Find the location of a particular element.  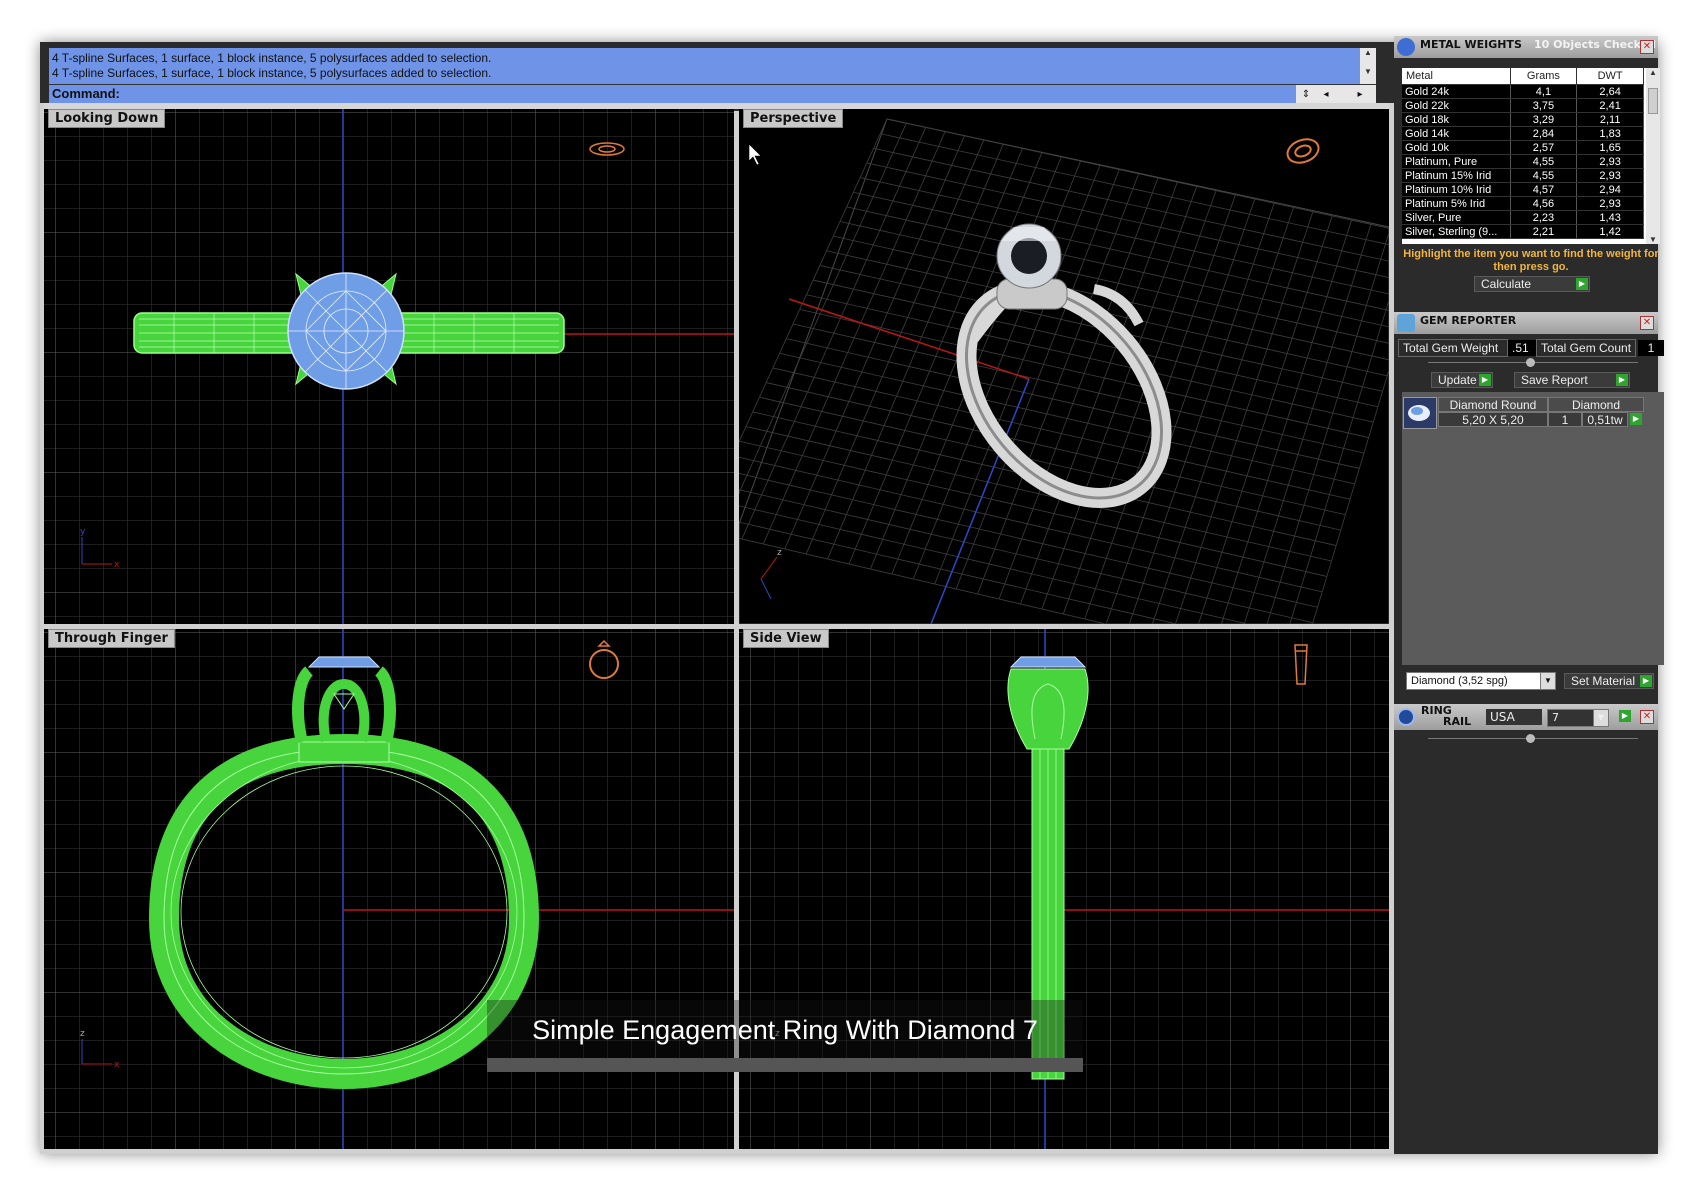

table-row: Platinum 15% Irid 4,55 2,93 is located at coordinates (1523, 175).